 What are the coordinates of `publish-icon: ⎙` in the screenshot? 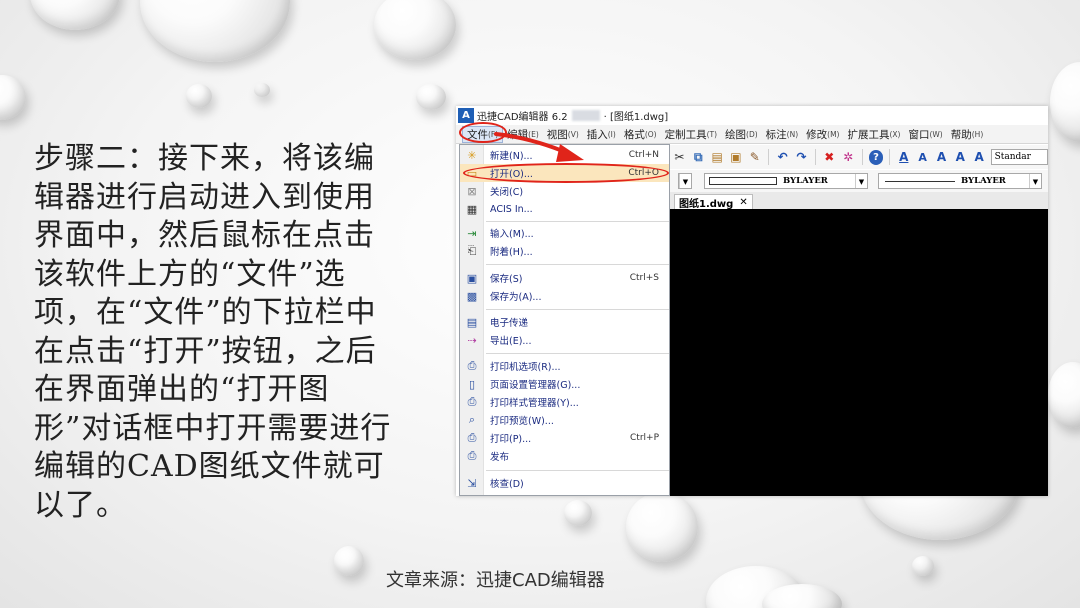 It's located at (472, 455).